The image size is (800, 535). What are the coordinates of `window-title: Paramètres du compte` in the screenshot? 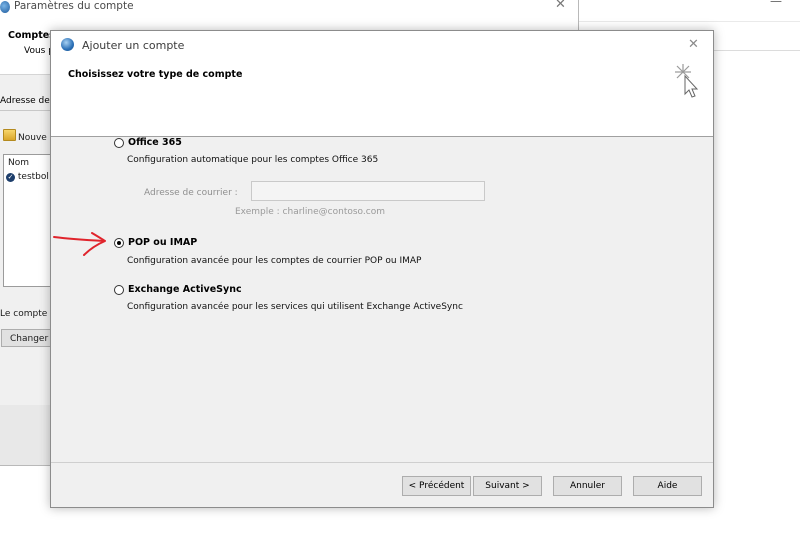 It's located at (74, 6).